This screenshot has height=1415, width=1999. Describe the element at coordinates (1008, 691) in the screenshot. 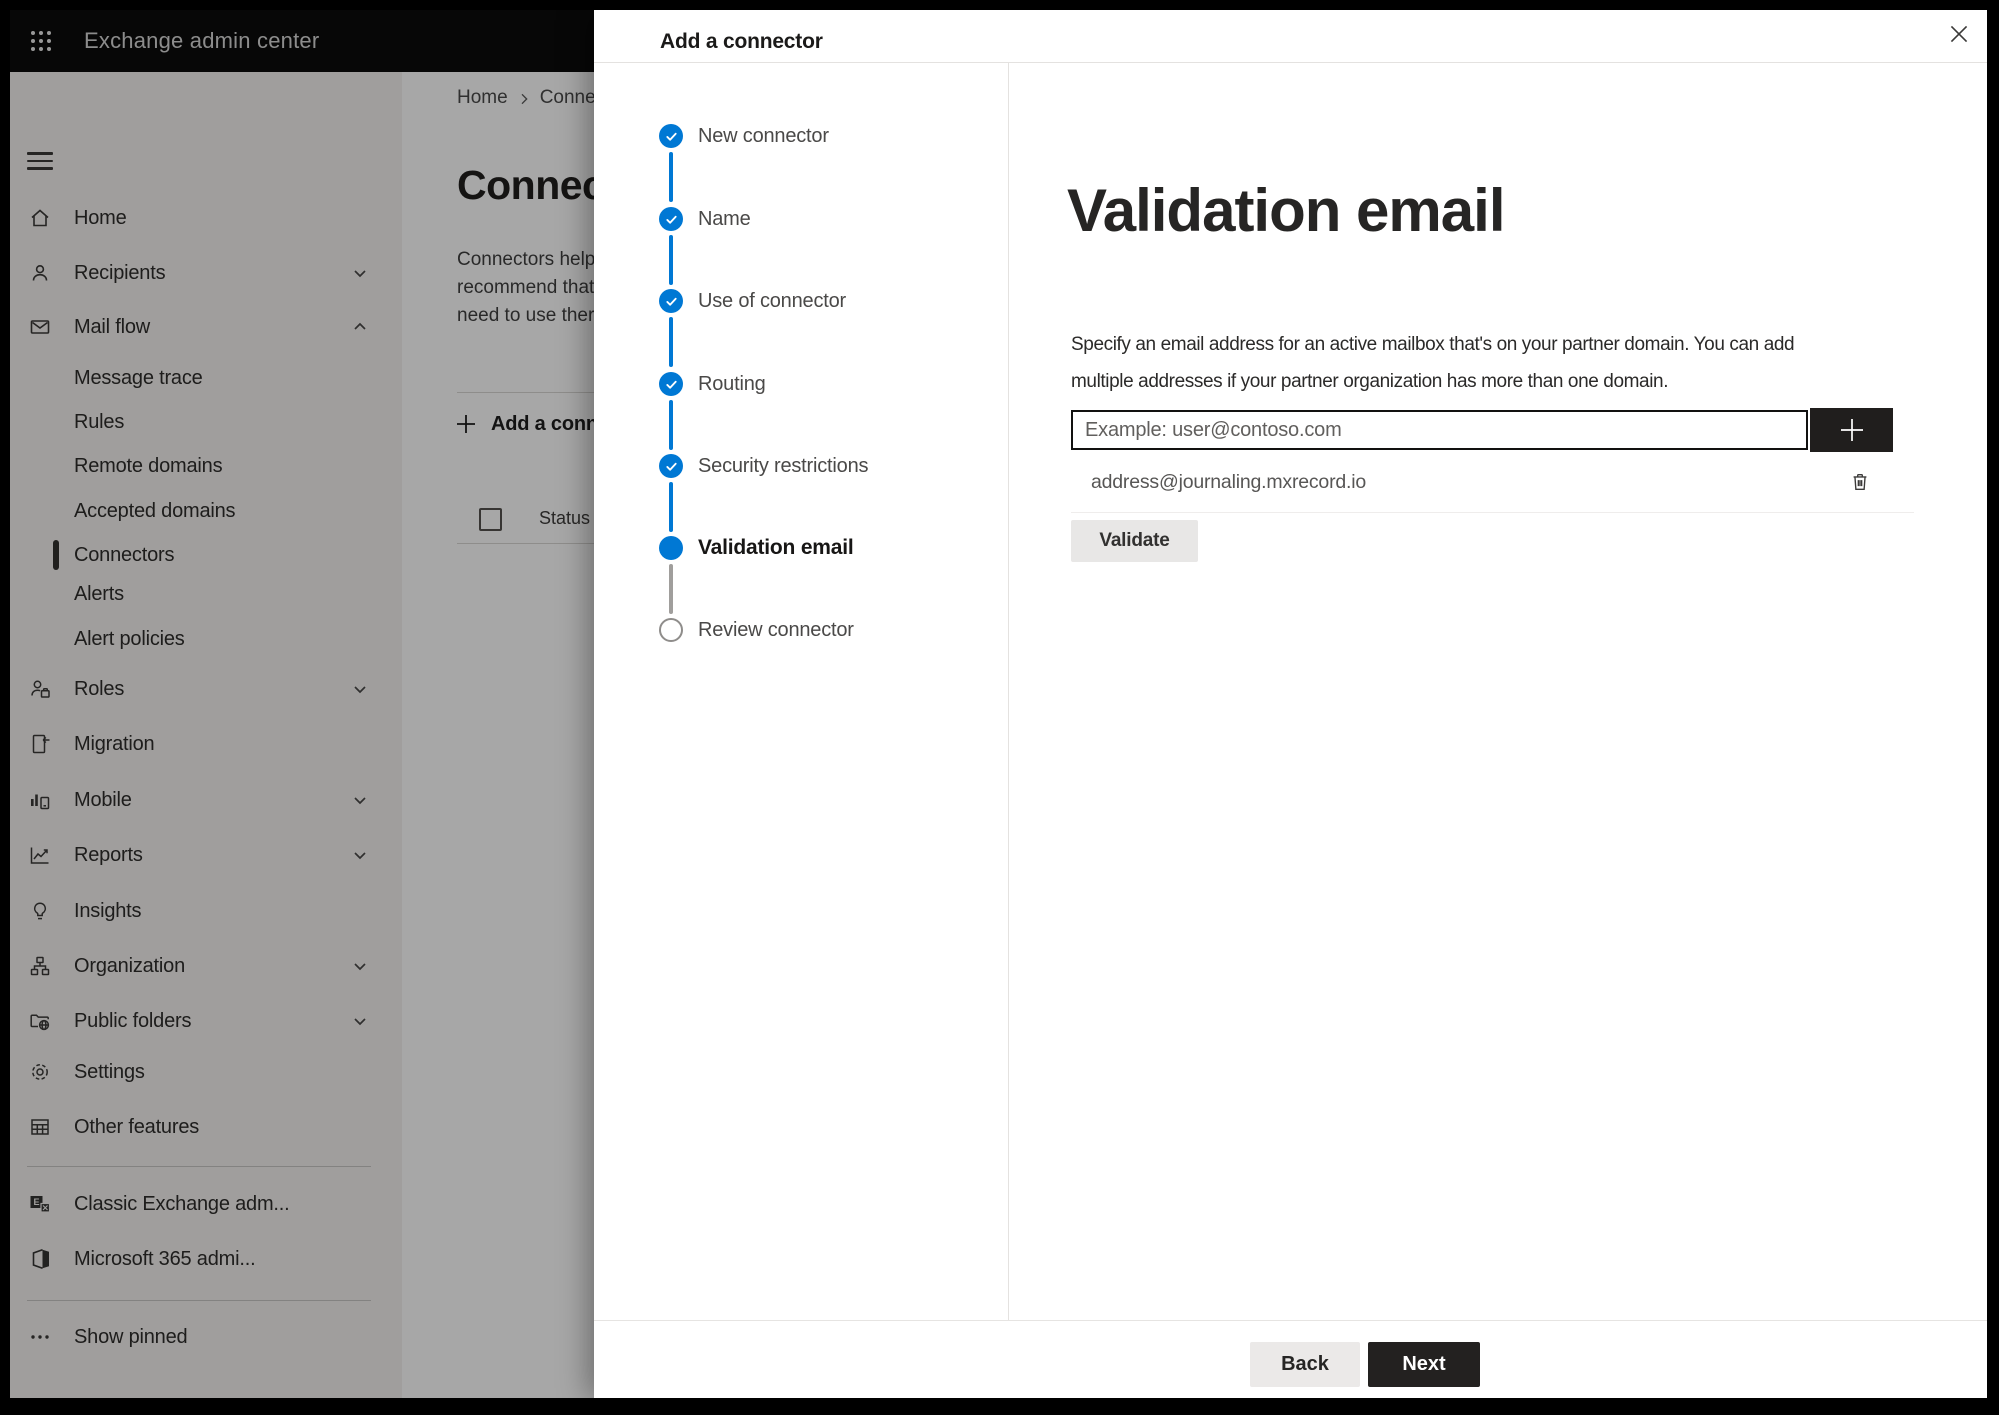

I see `steps-content-divider` at that location.